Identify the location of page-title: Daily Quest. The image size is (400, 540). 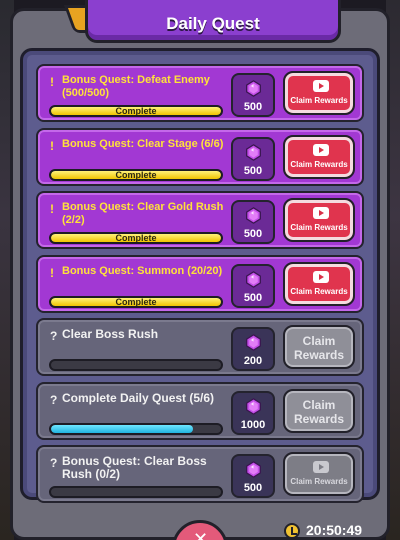
(213, 23).